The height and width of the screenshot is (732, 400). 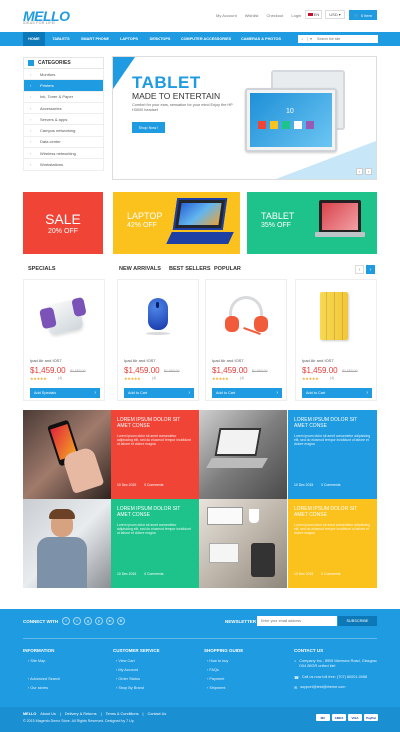 What do you see at coordinates (217, 661) in the screenshot?
I see `footer-link: › How to buy` at bounding box center [217, 661].